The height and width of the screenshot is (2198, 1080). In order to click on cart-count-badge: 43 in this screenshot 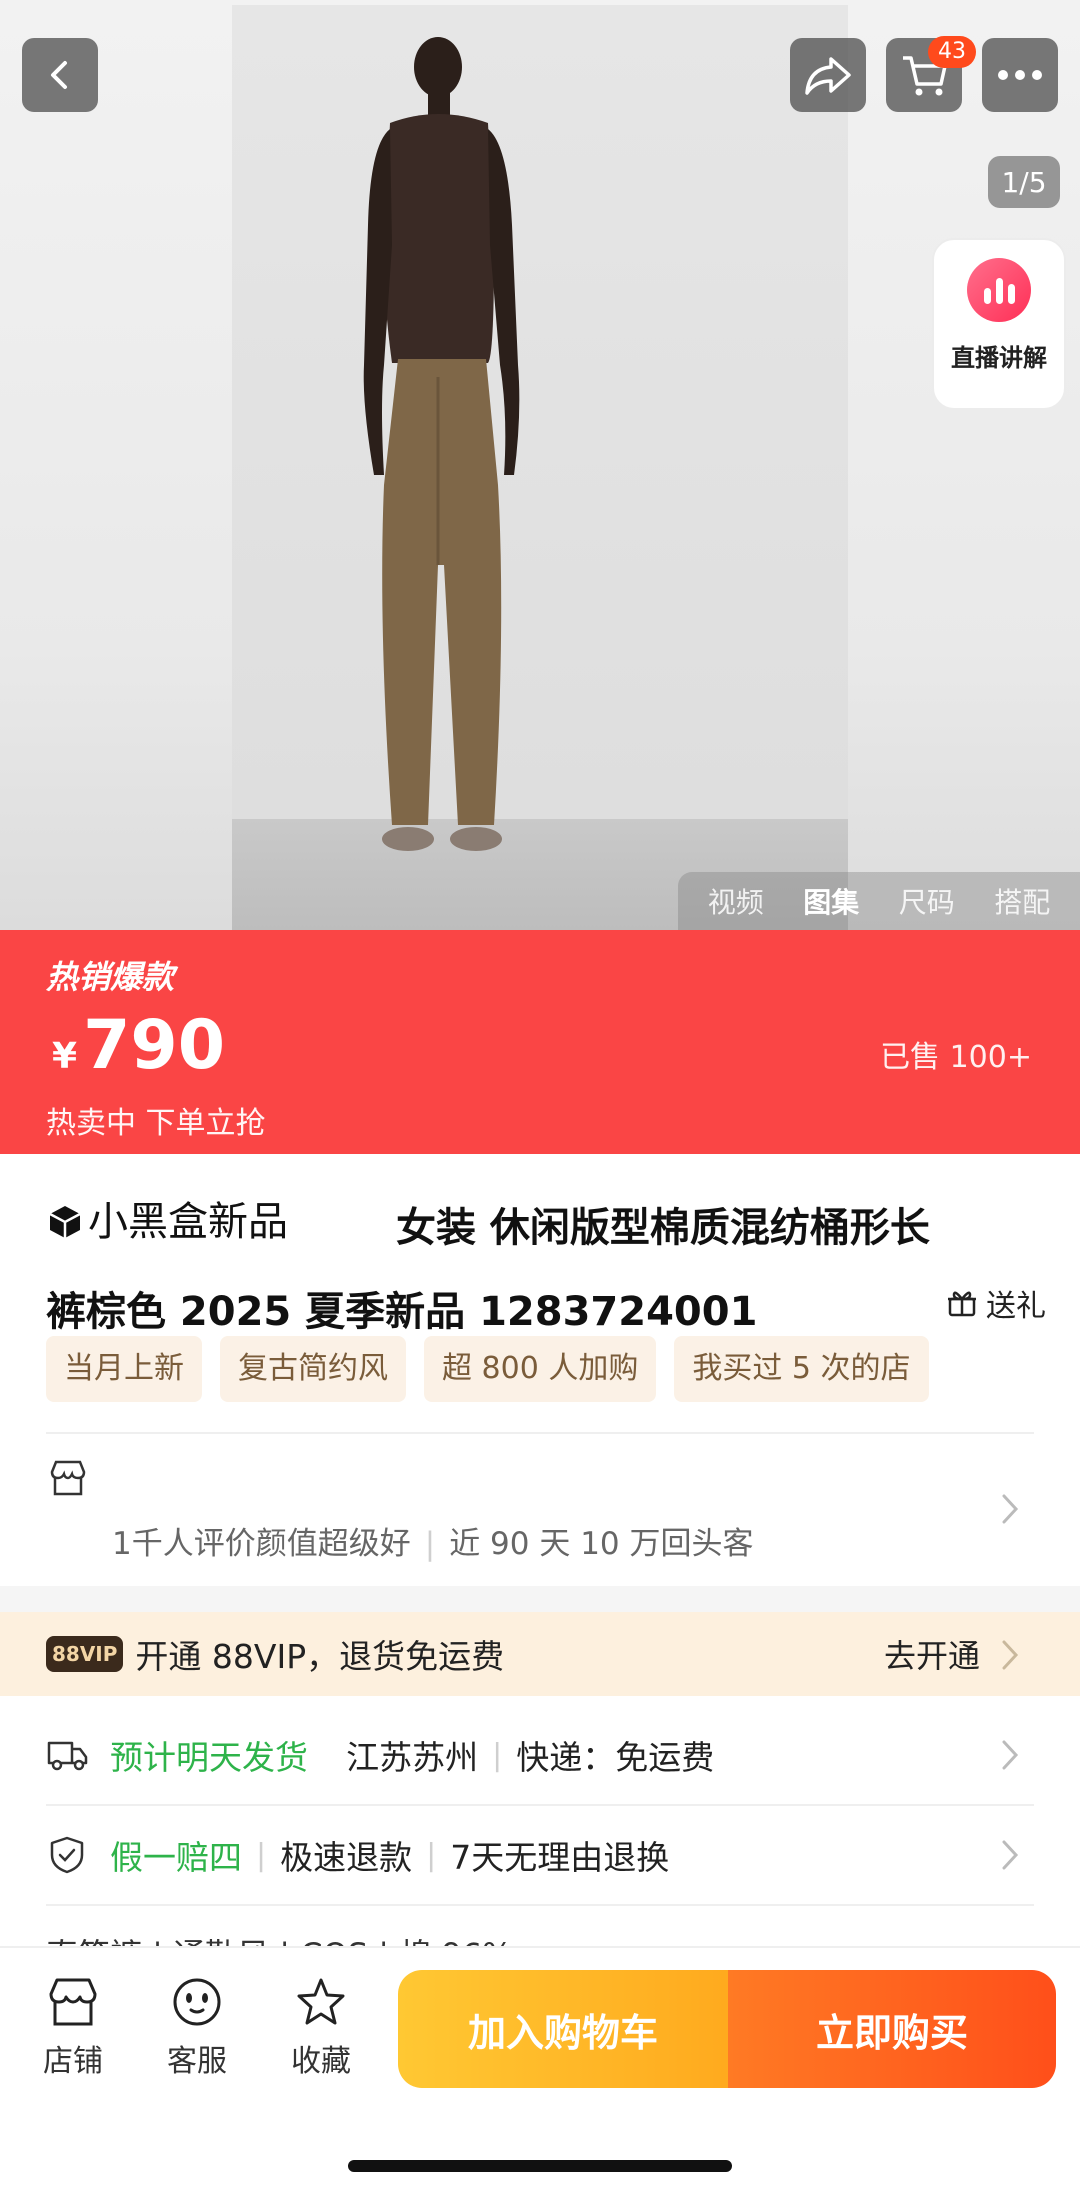, I will do `click(952, 52)`.